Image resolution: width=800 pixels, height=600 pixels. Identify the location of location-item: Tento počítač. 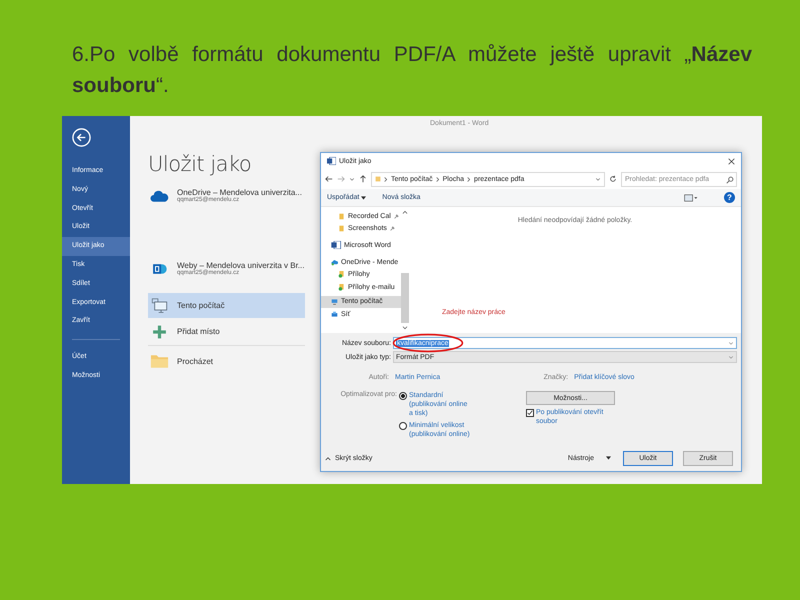
(226, 305).